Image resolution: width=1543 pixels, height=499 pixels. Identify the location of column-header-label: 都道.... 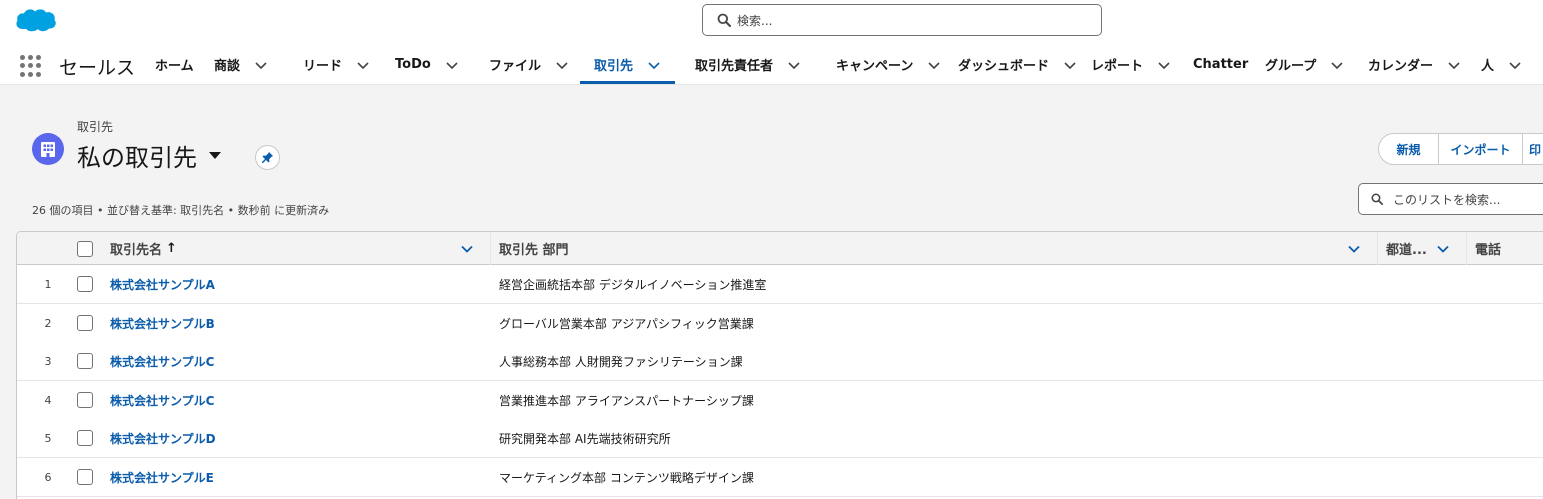
(1406, 250).